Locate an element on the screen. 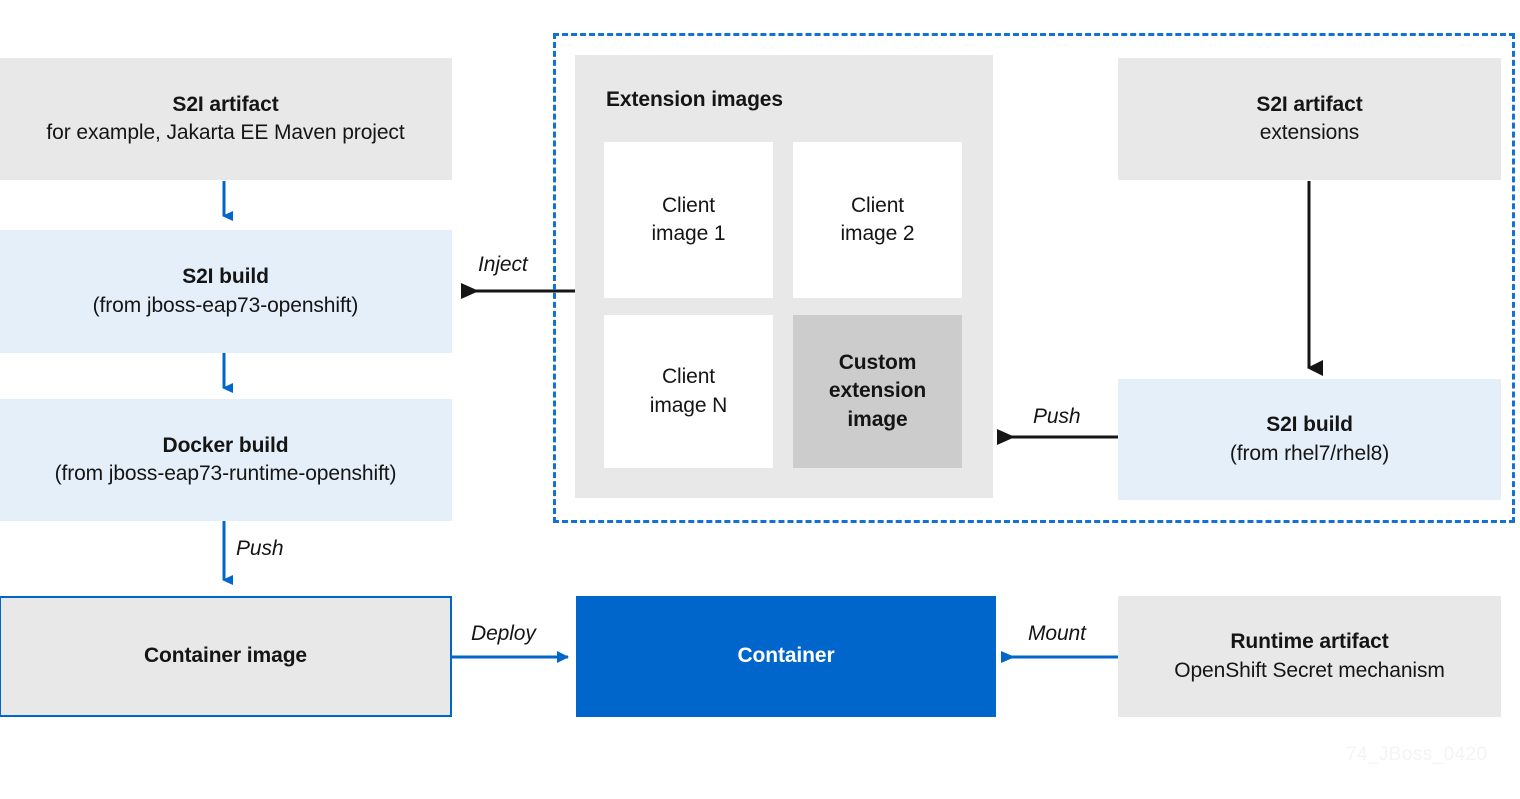 The width and height of the screenshot is (1520, 799). edge-label-mount: Mount is located at coordinates (1057, 633).